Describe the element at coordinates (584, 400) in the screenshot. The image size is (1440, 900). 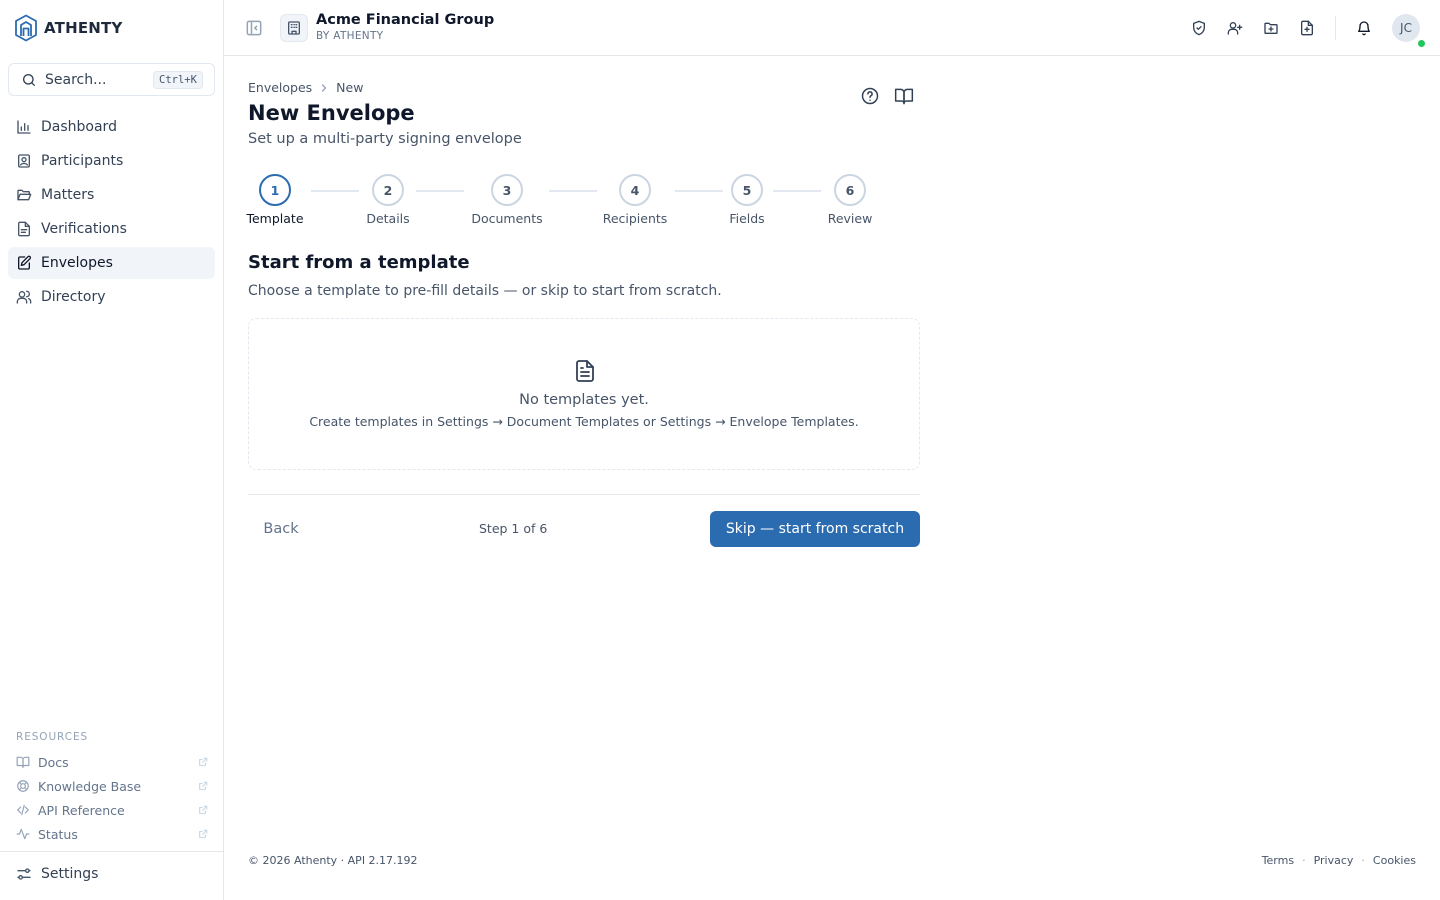
I see `empty-state-title: No templates yet.` at that location.